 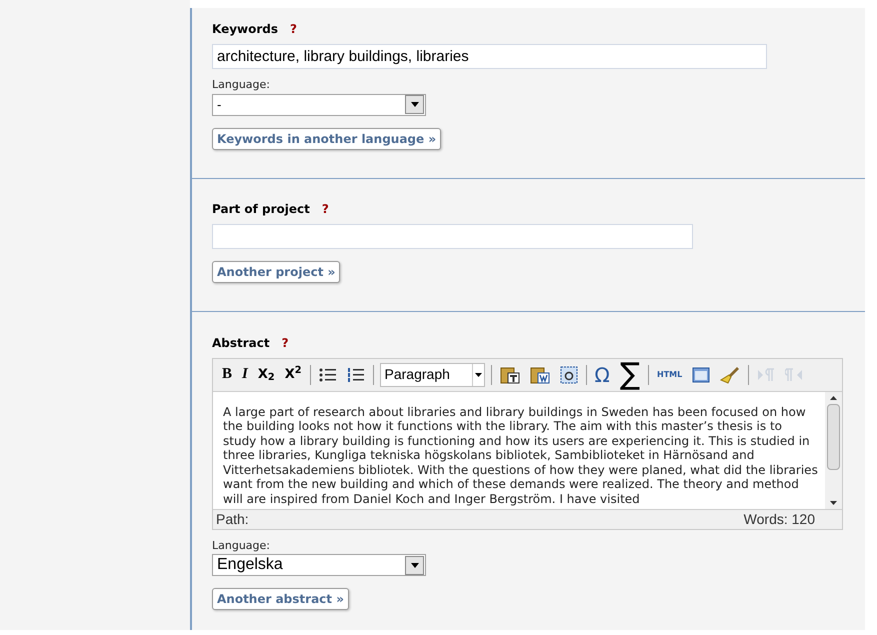 I want to click on html-button: HTML, so click(x=669, y=374).